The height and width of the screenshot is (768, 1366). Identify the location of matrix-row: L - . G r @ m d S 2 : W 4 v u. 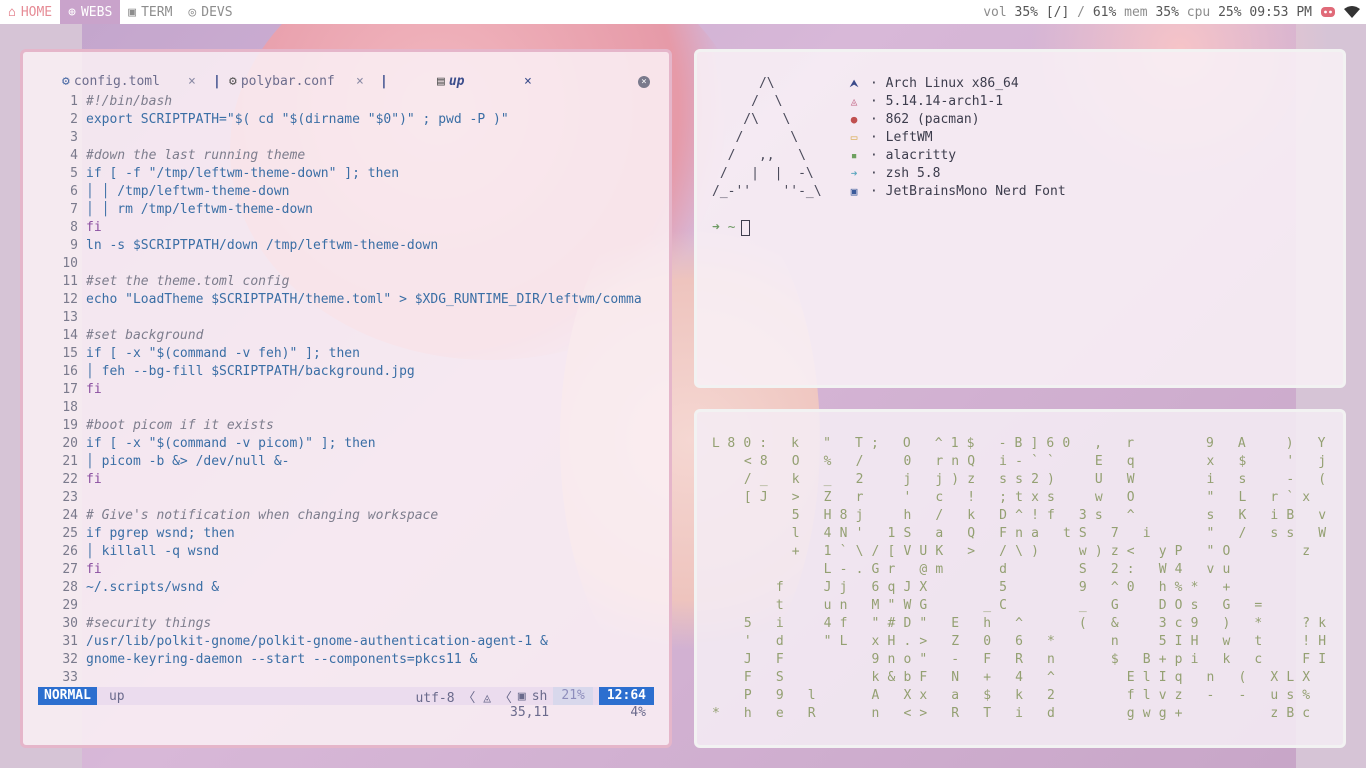
(971, 569).